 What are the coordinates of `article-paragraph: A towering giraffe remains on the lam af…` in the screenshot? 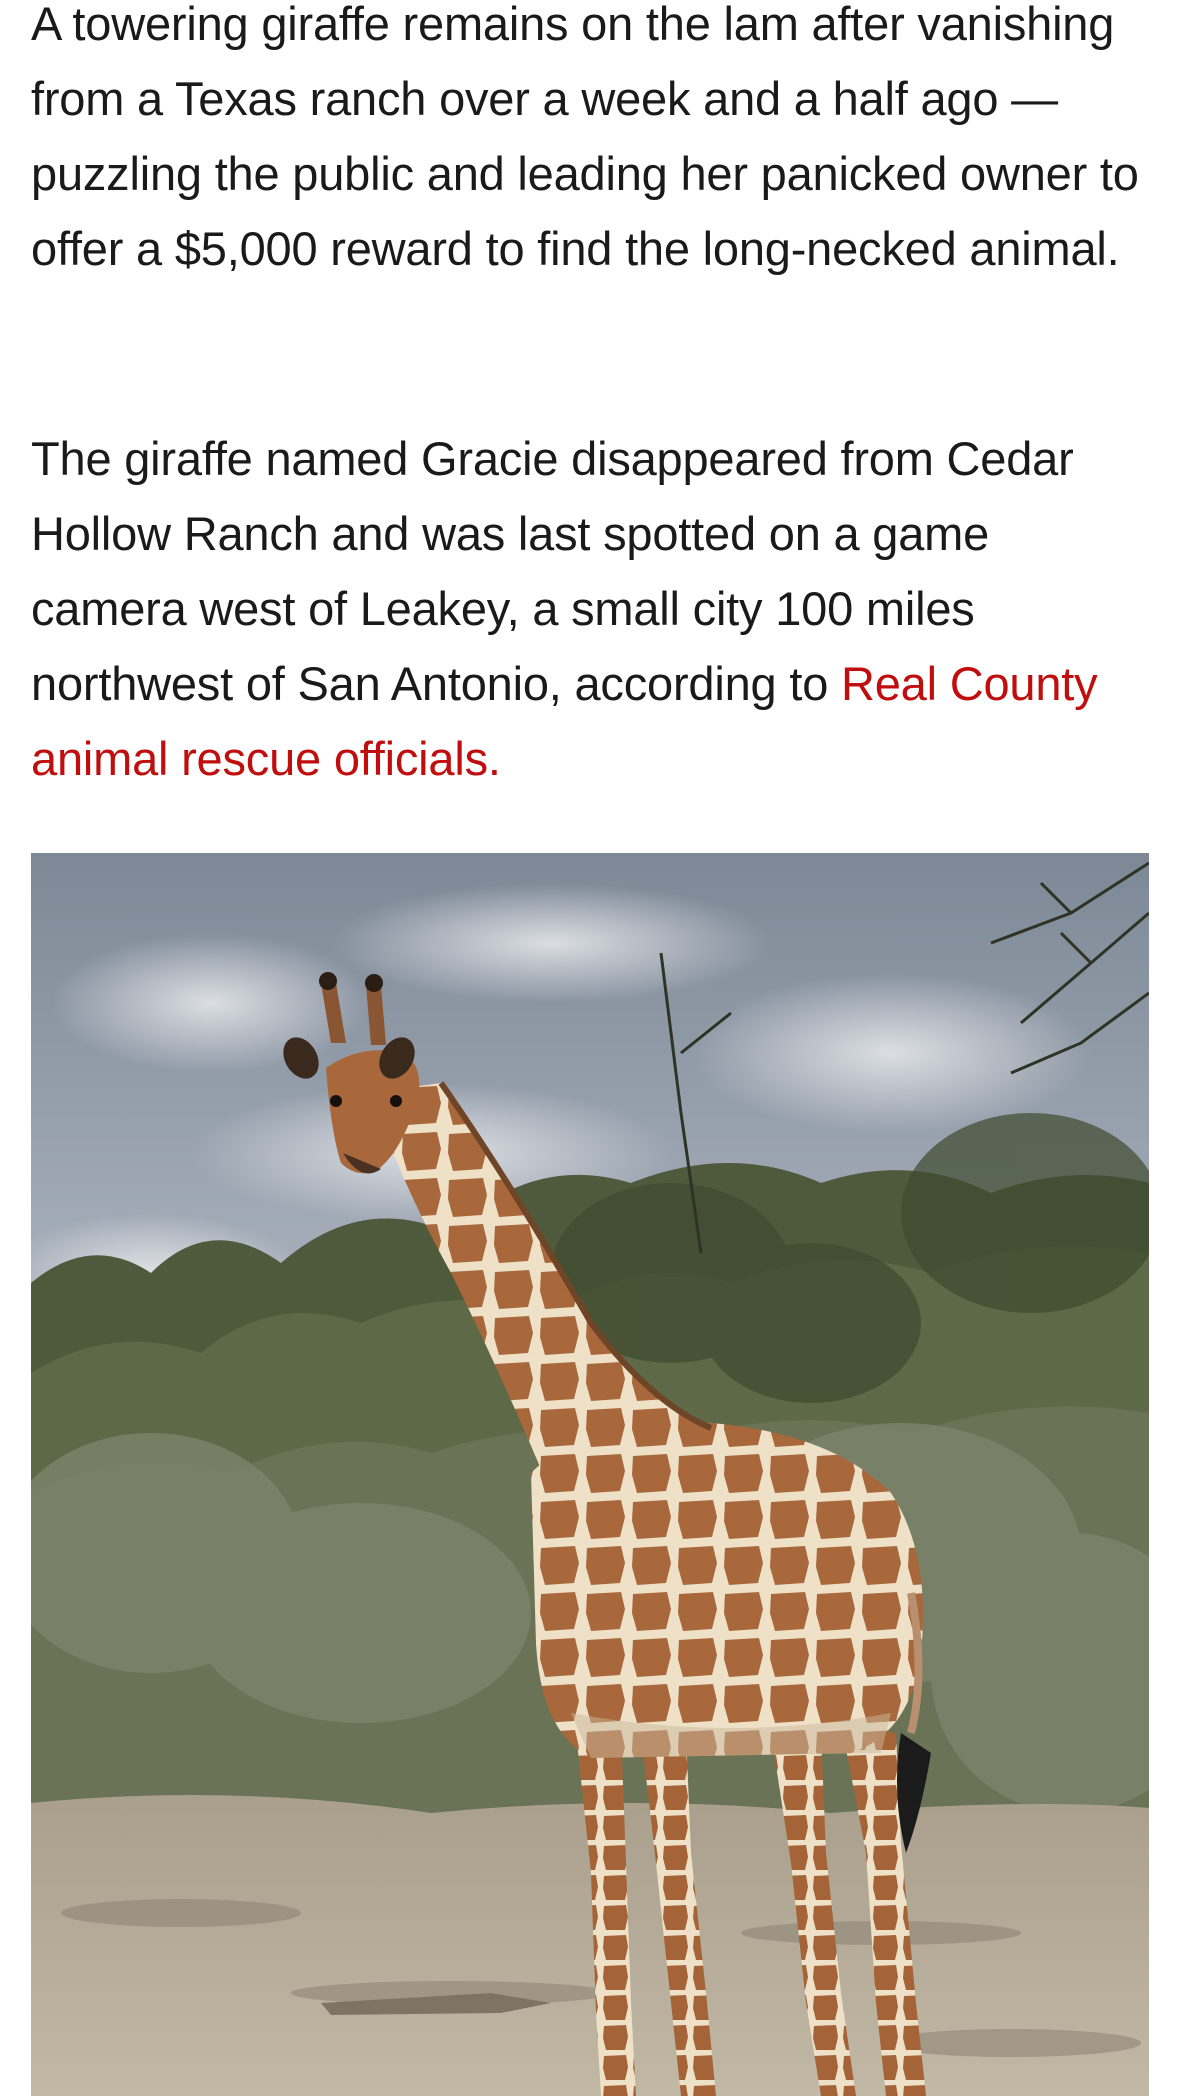 It's located at (585, 137).